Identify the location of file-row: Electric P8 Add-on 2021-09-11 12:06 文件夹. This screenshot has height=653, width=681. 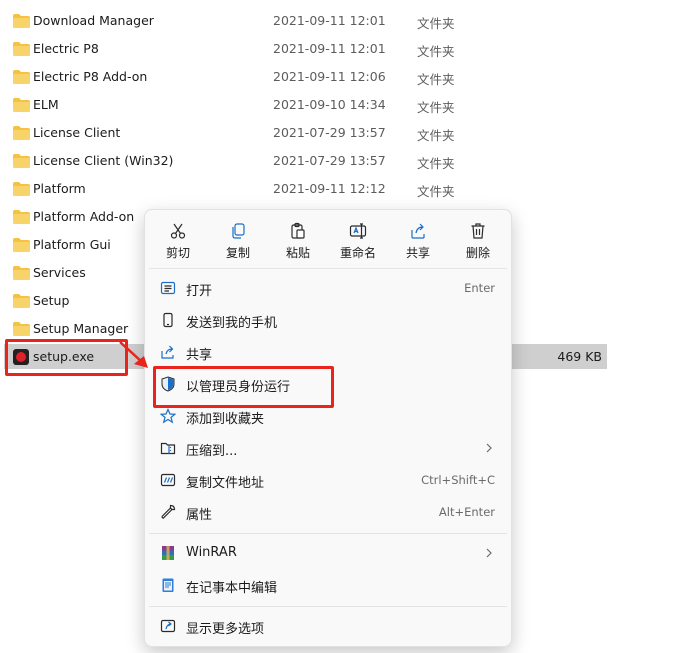
(340, 77).